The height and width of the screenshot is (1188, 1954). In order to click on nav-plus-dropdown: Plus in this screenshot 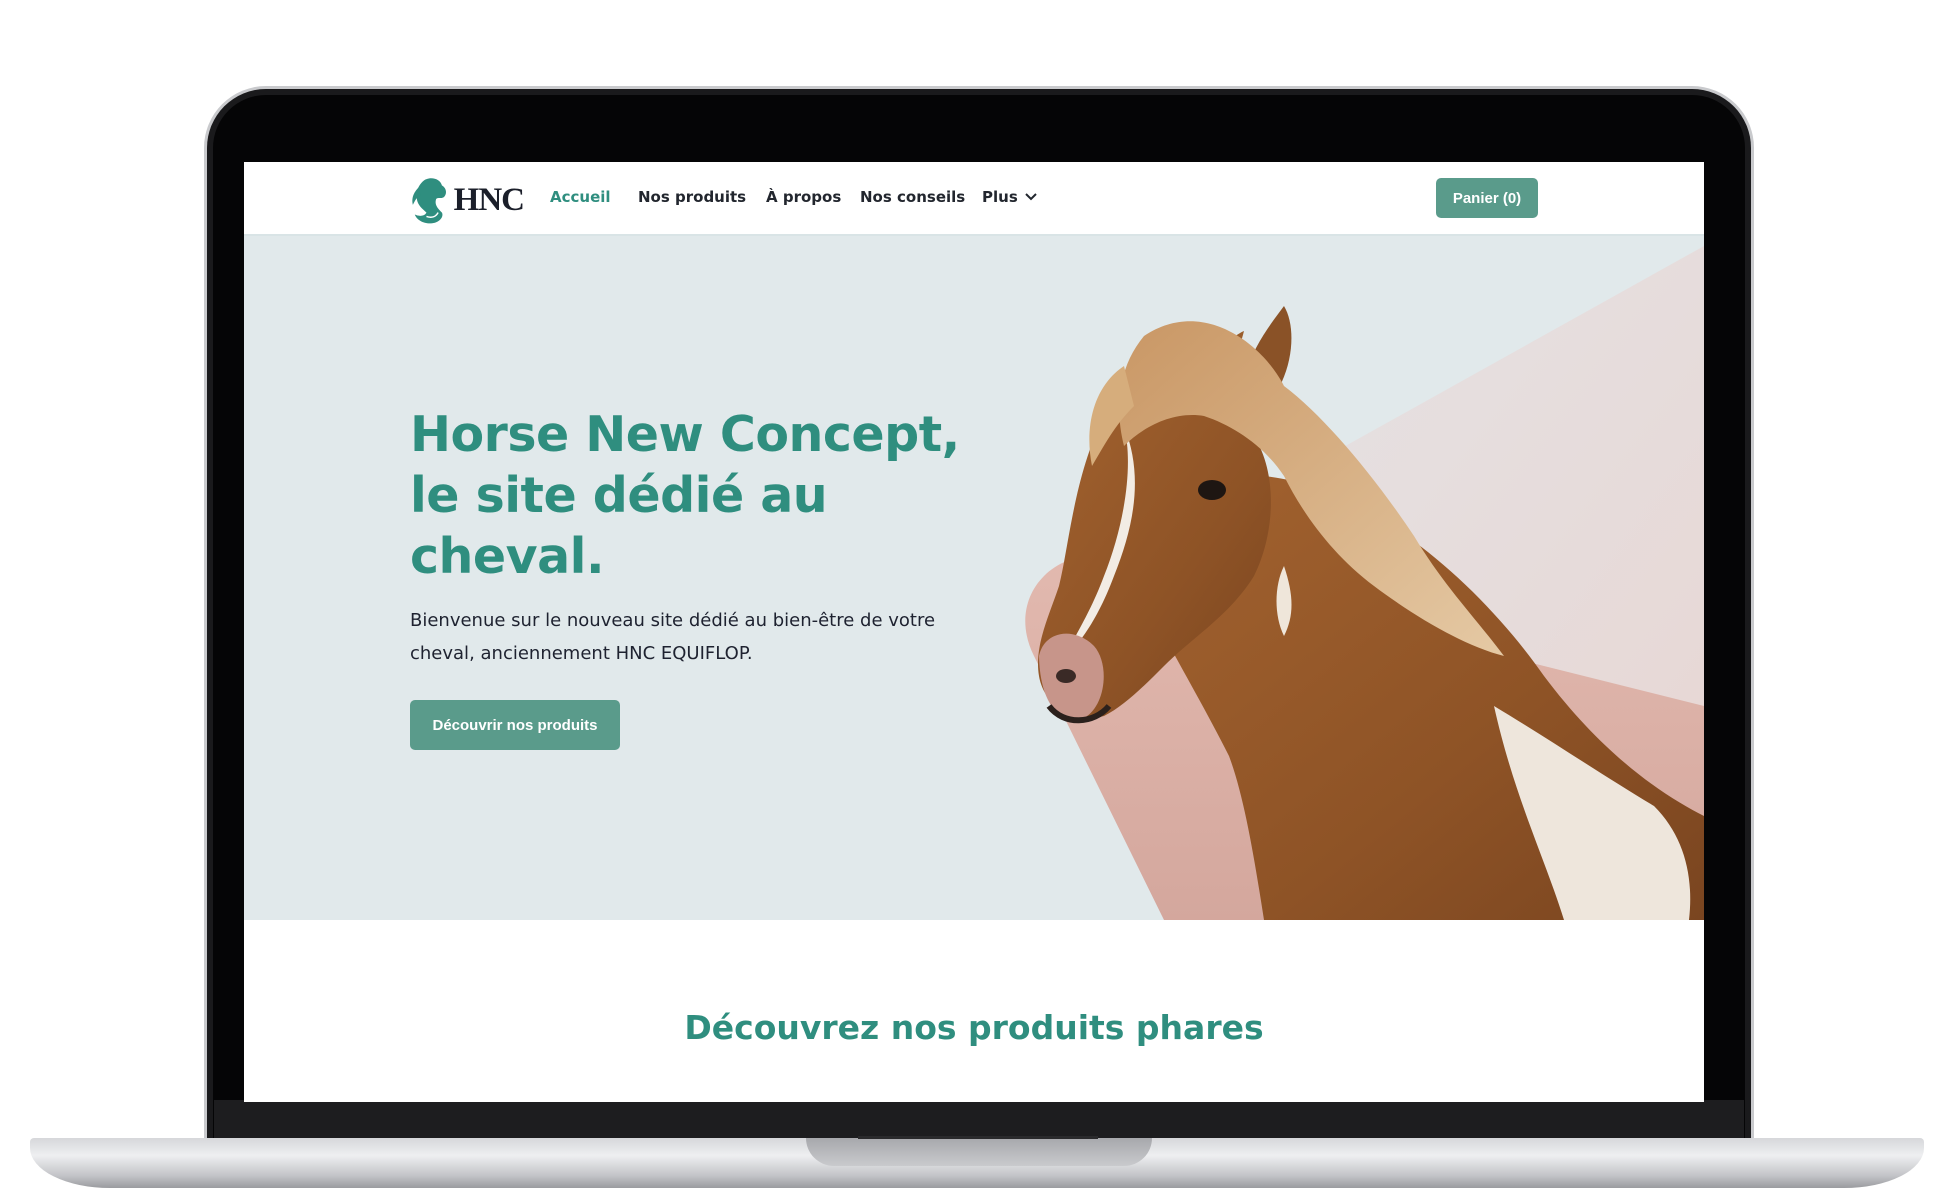, I will do `click(1010, 197)`.